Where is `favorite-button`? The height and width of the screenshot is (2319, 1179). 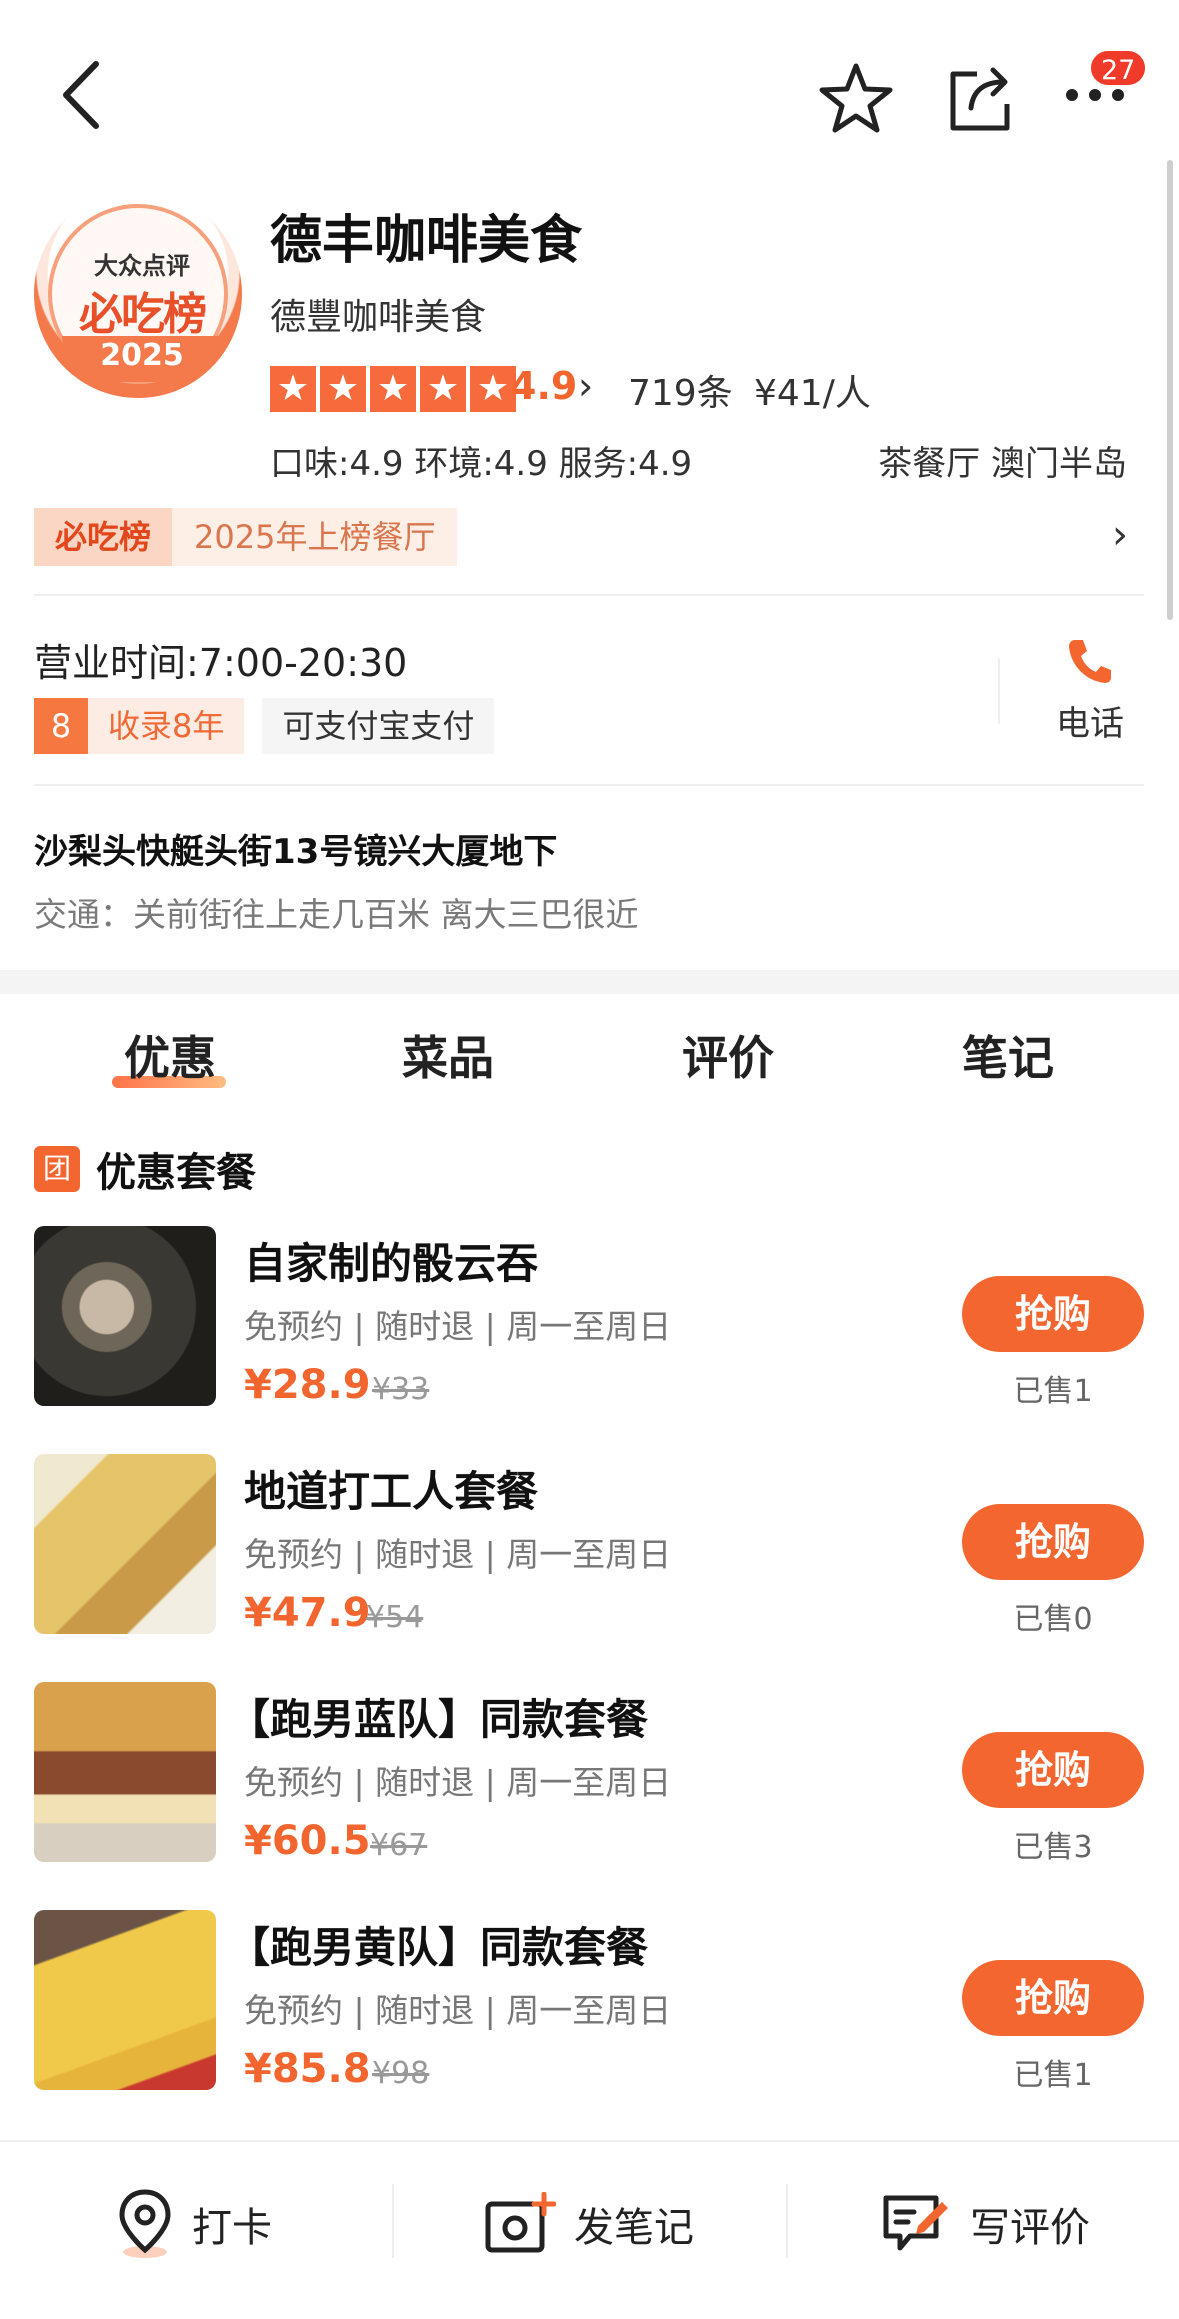
favorite-button is located at coordinates (856, 98).